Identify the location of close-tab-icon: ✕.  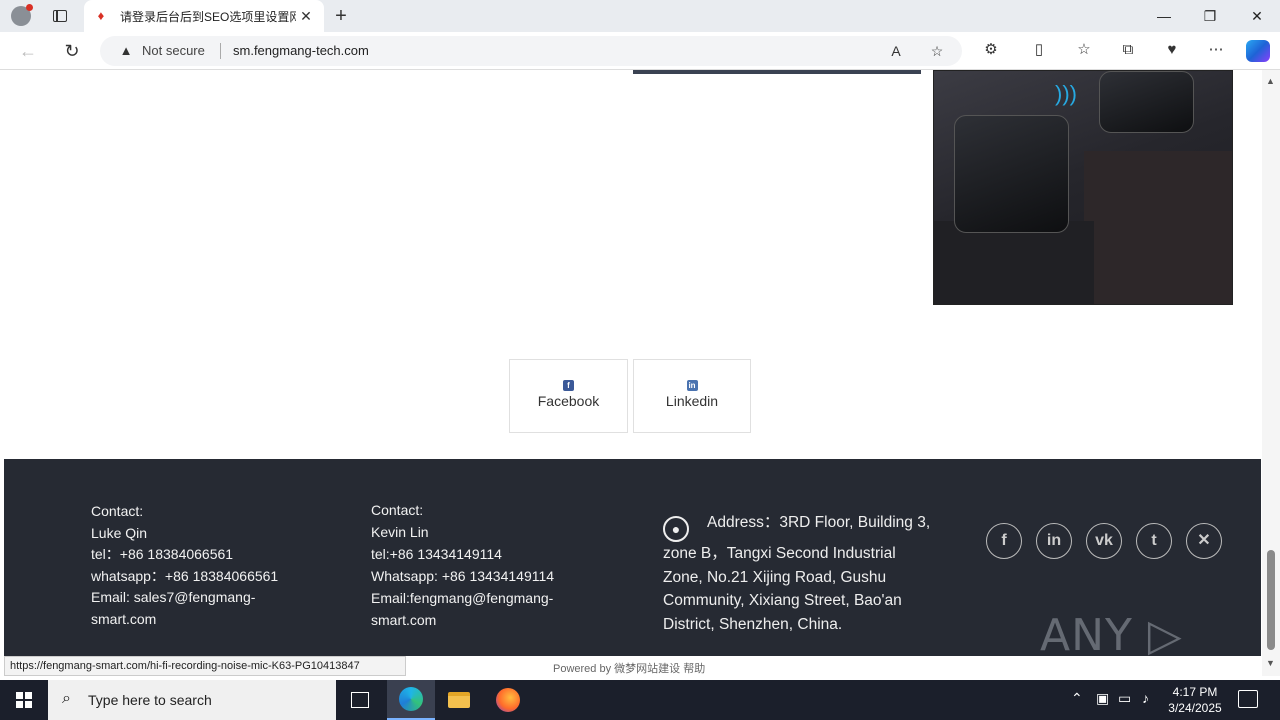
(306, 16).